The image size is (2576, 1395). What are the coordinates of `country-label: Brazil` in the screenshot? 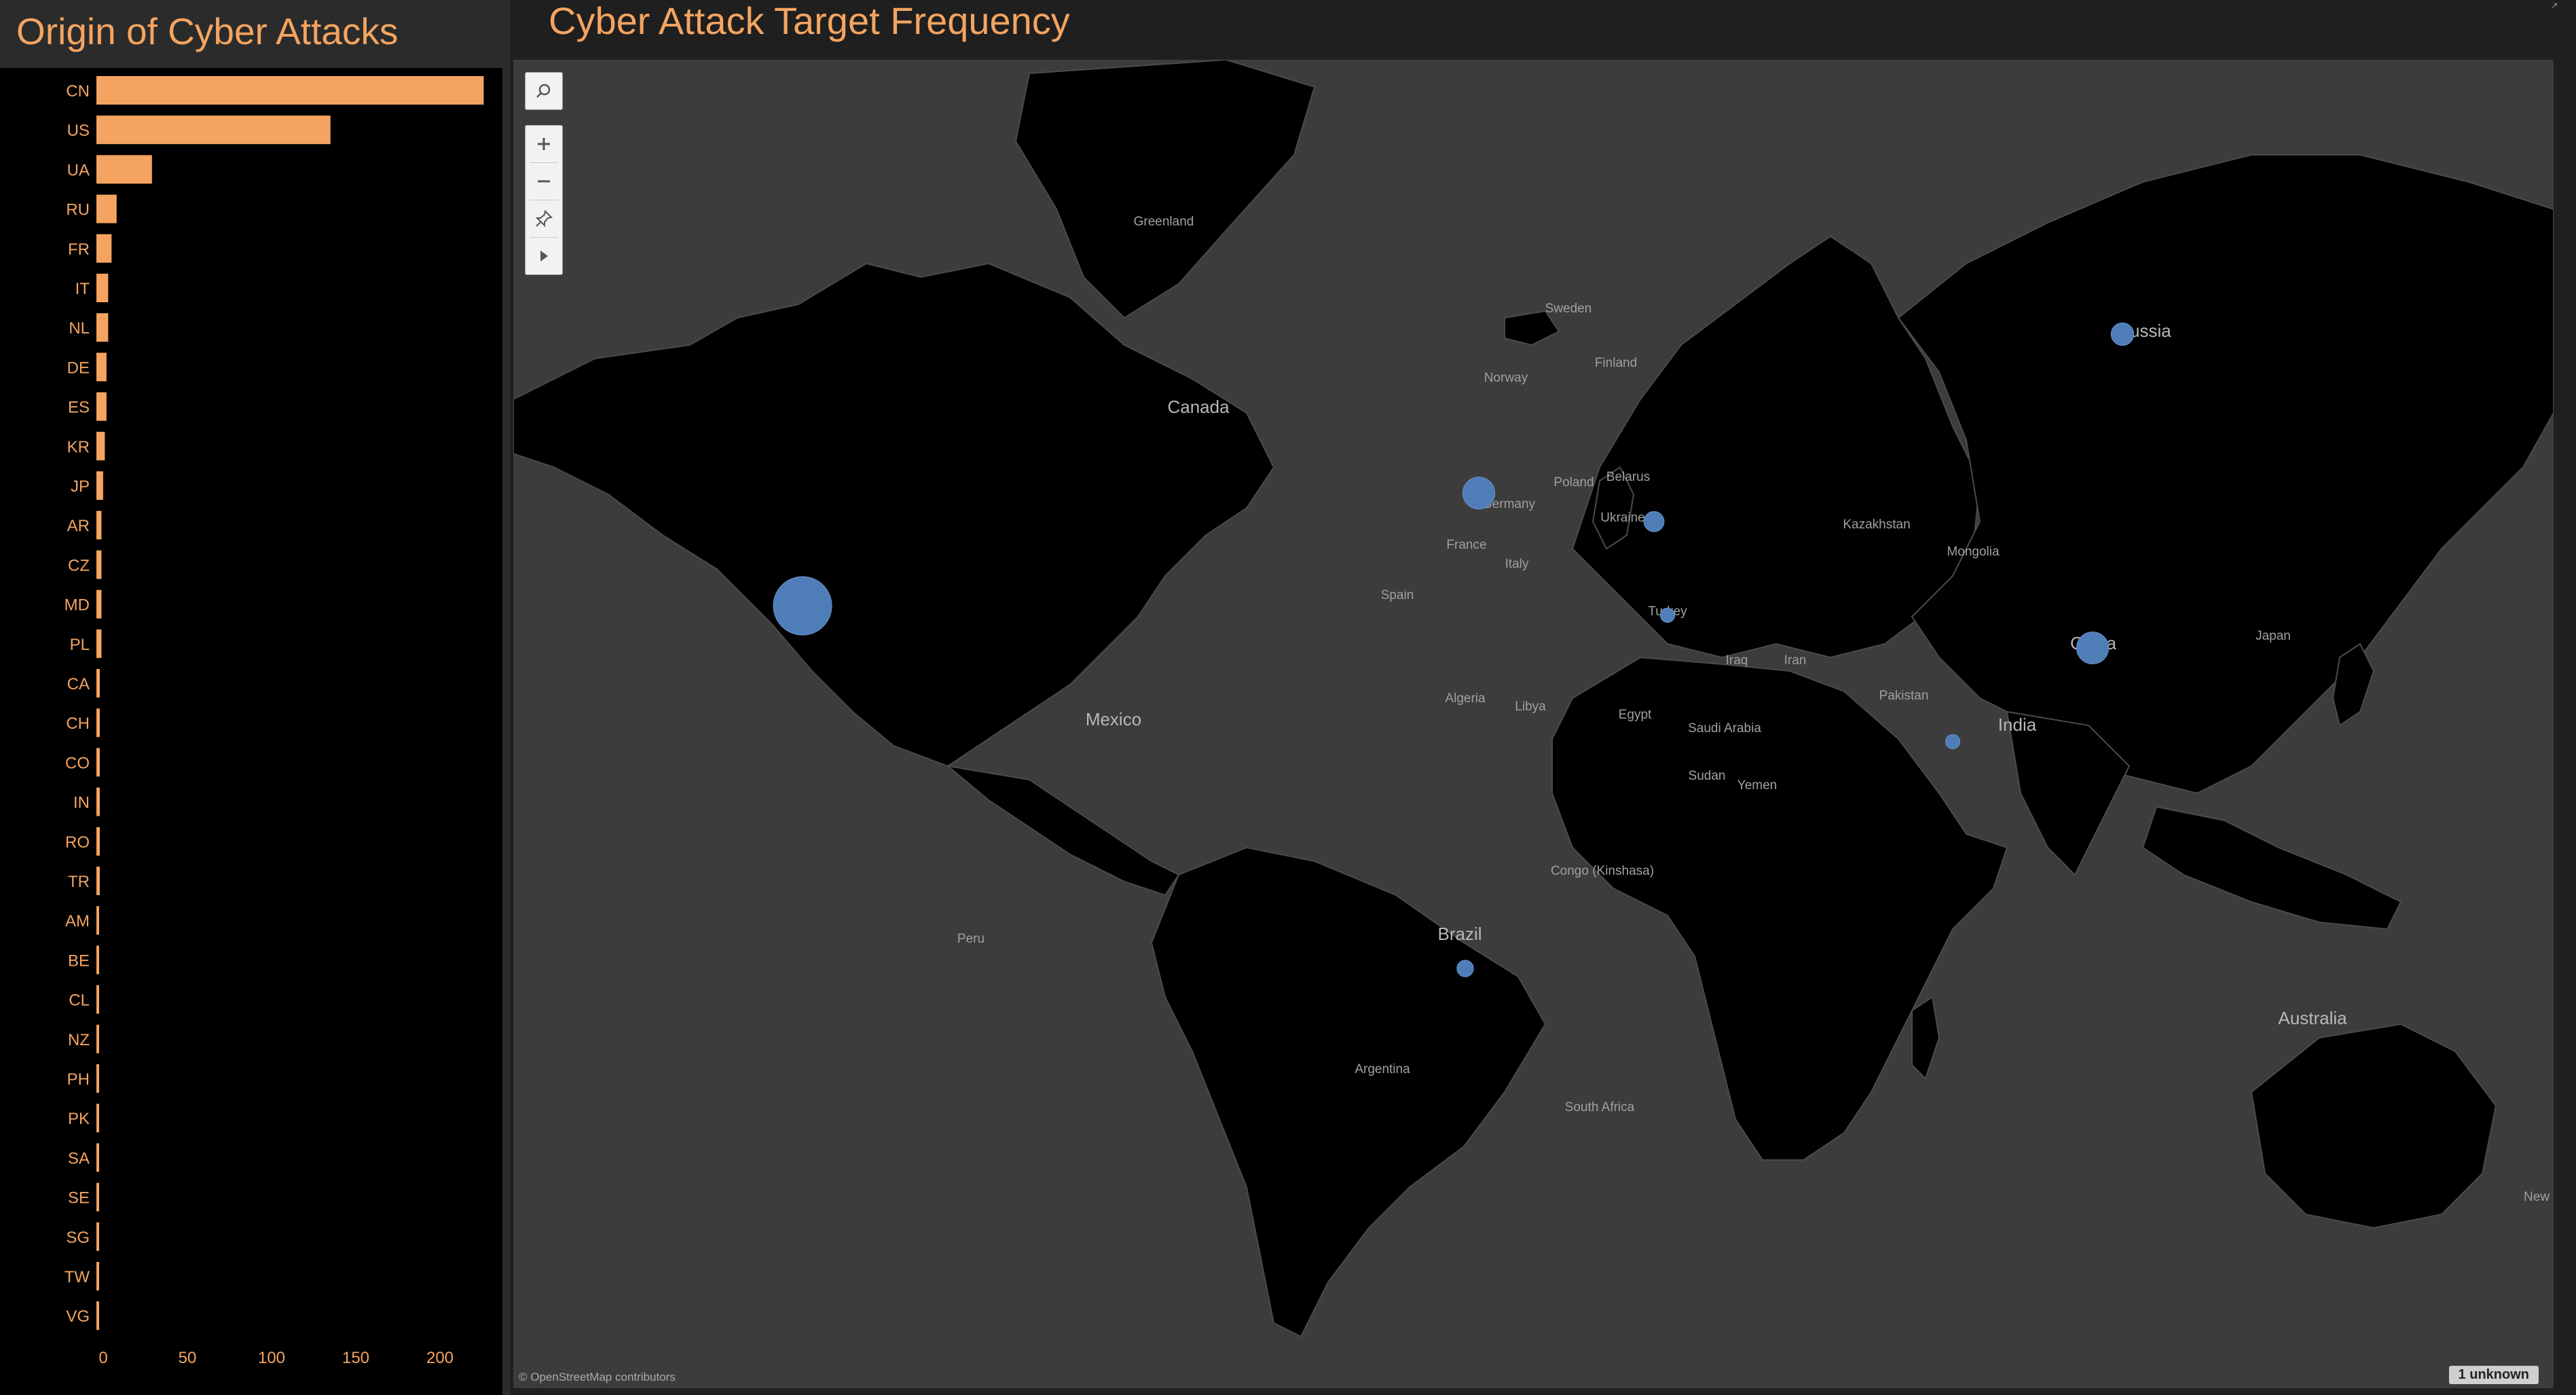 It's located at (1459, 934).